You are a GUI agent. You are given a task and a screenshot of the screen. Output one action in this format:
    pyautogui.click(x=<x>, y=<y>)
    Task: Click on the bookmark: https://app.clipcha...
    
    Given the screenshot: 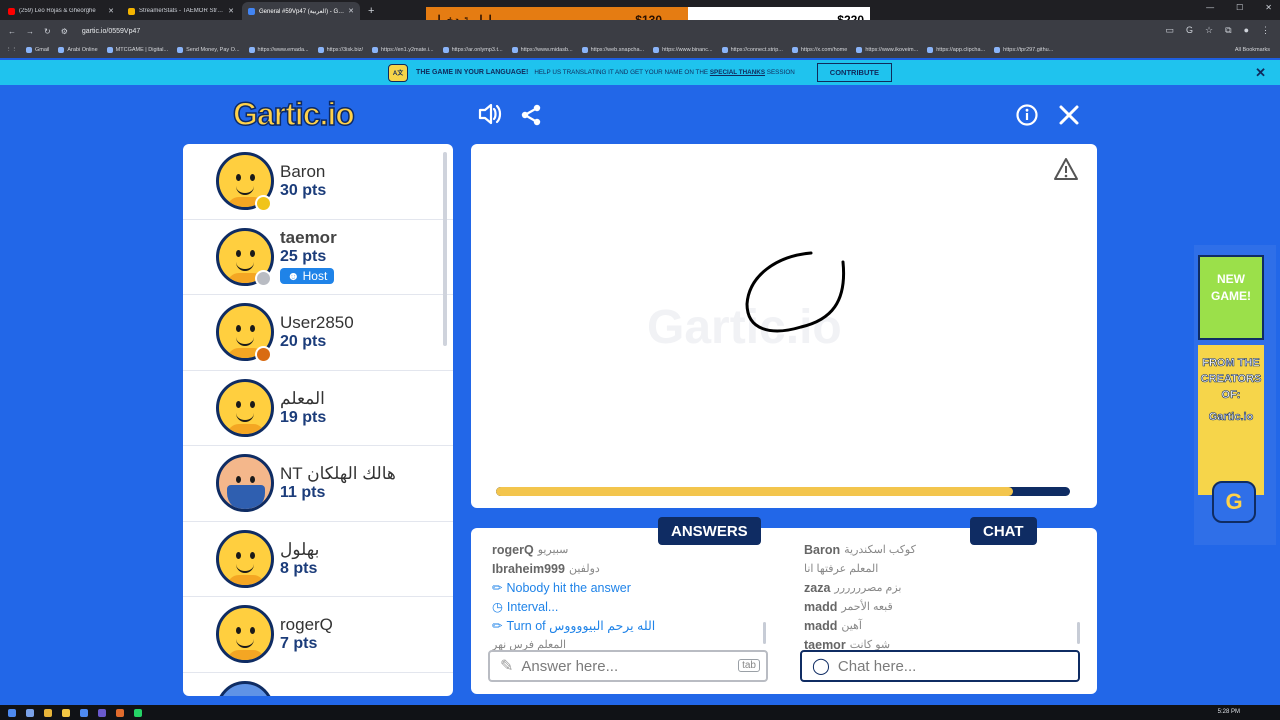 What is the action you would take?
    pyautogui.click(x=956, y=50)
    